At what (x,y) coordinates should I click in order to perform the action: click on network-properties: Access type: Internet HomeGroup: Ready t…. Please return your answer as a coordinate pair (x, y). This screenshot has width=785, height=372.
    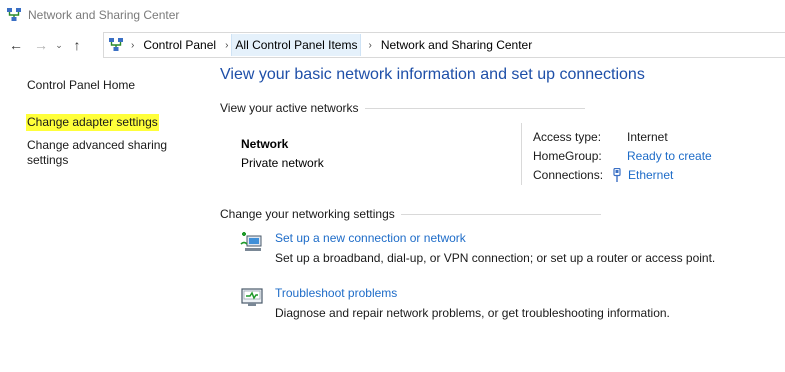
    Looking at the image, I should click on (622, 155).